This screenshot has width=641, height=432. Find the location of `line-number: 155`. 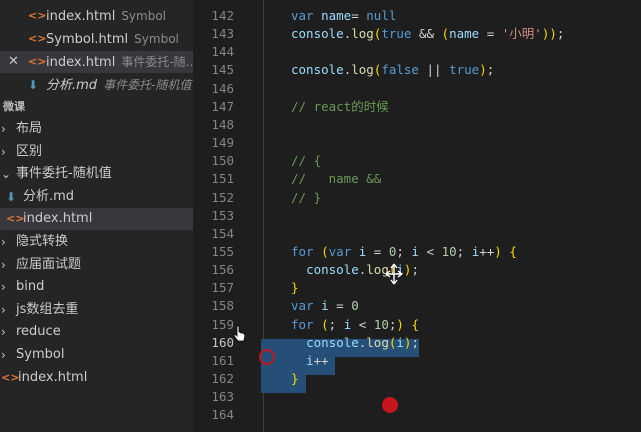

line-number: 155 is located at coordinates (222, 251).